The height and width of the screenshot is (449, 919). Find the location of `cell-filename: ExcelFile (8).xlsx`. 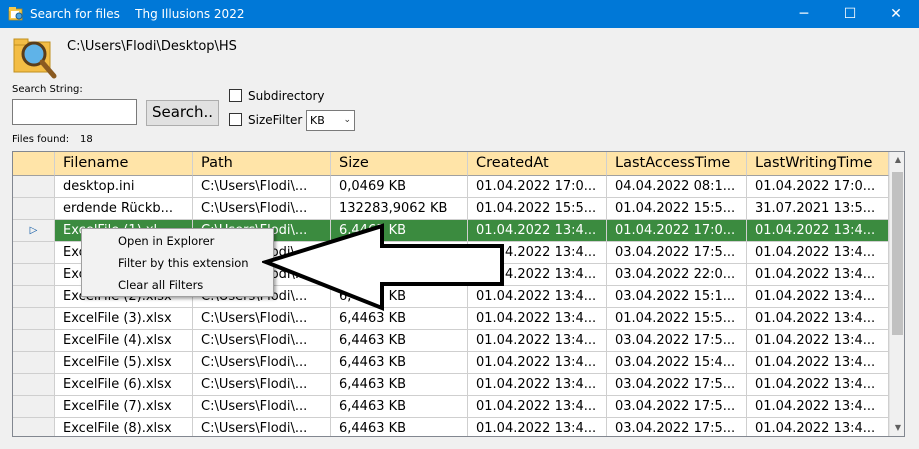

cell-filename: ExcelFile (8).xlsx is located at coordinates (124, 427).